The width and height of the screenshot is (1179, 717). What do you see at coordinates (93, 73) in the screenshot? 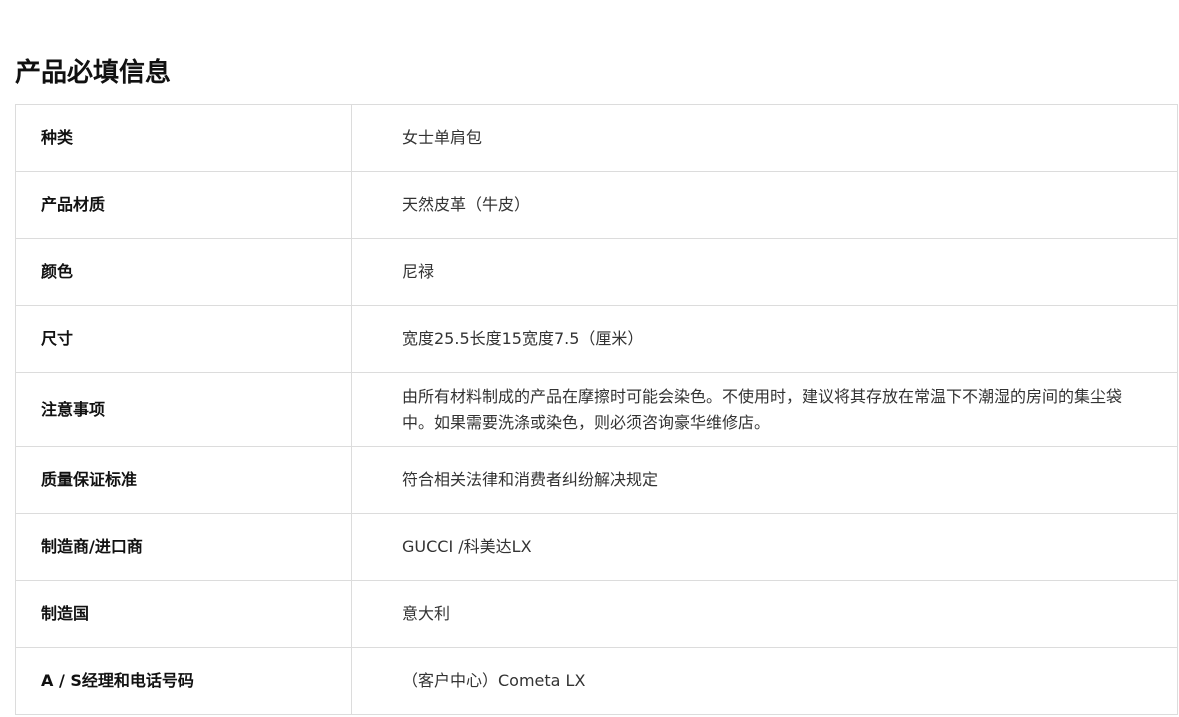
I see `section-title: 产品必填信息` at bounding box center [93, 73].